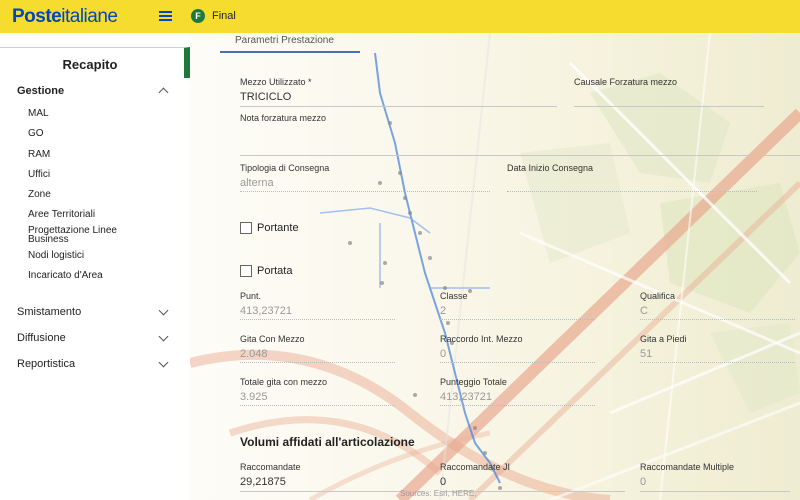 Image resolution: width=800 pixels, height=500 pixels. I want to click on gita-mezzo-label: Gita Con Mezzo, so click(272, 339).